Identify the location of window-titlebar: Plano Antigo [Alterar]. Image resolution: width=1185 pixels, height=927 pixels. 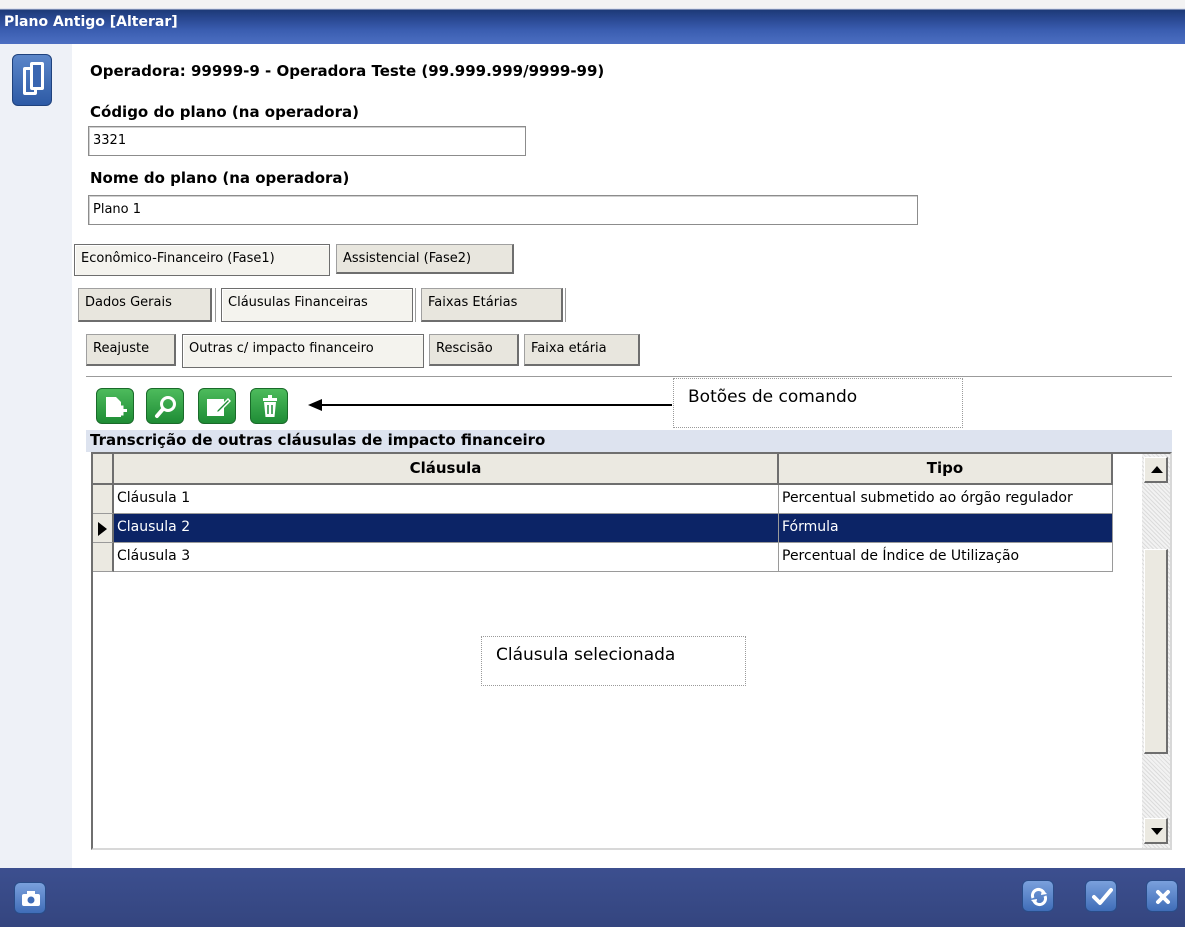
(592, 22).